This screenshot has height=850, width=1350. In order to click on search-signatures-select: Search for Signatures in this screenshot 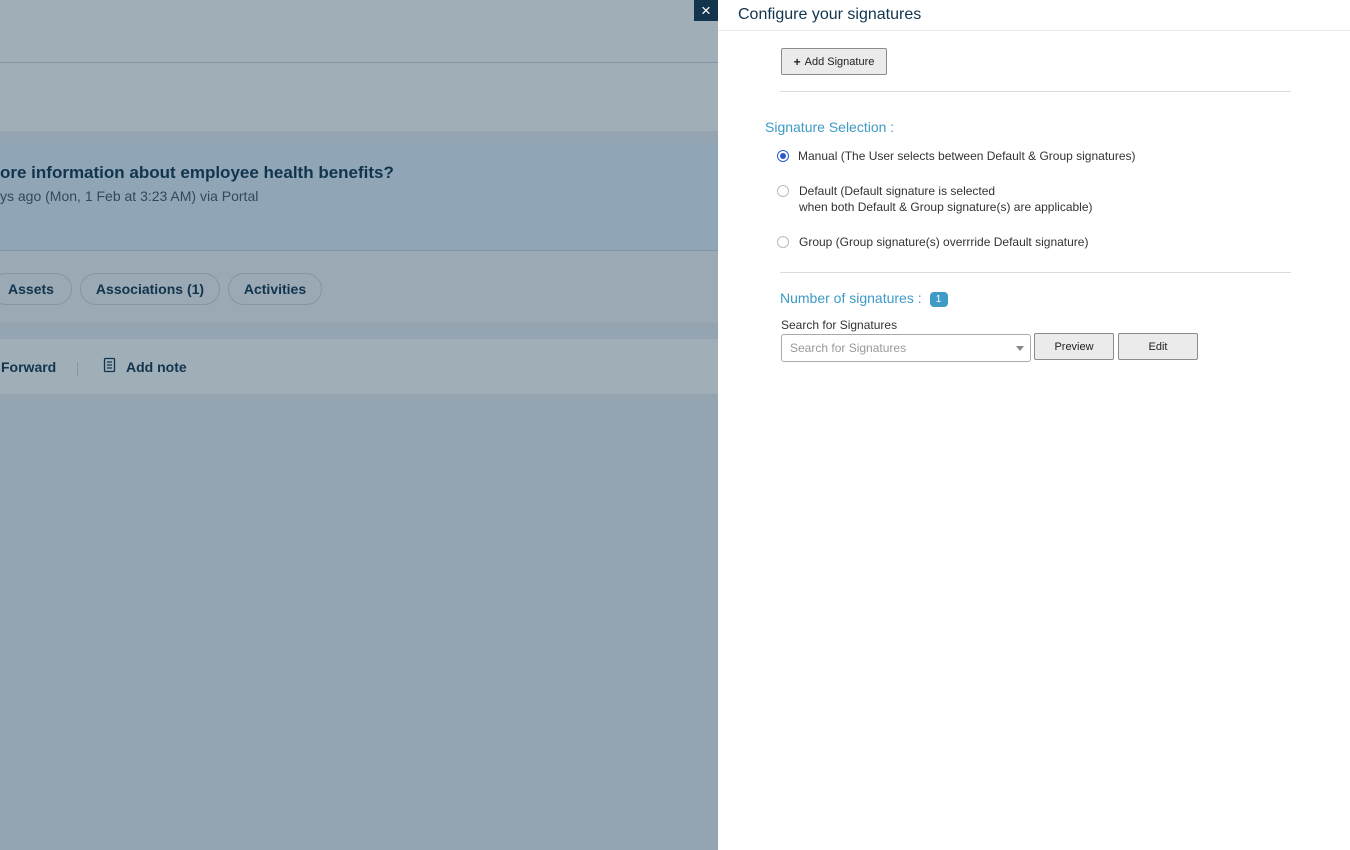, I will do `click(906, 348)`.